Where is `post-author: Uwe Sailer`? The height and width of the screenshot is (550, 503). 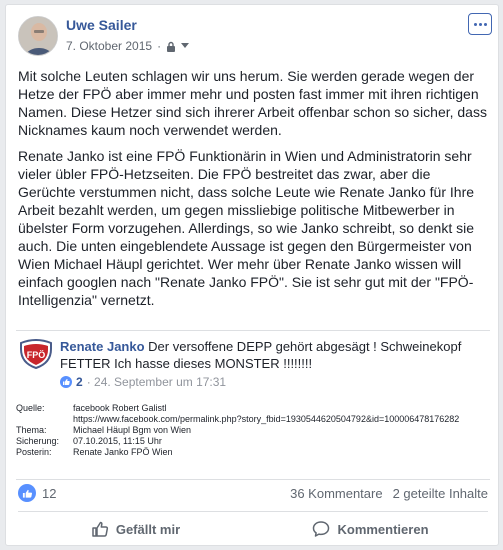 post-author: Uwe Sailer is located at coordinates (101, 25).